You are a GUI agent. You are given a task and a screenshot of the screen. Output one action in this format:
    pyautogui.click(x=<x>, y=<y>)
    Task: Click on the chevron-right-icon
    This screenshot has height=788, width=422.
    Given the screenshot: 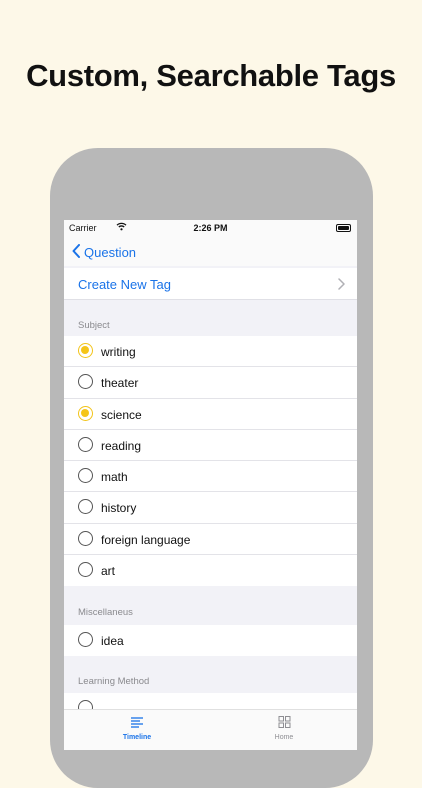 What is the action you would take?
    pyautogui.click(x=341, y=286)
    